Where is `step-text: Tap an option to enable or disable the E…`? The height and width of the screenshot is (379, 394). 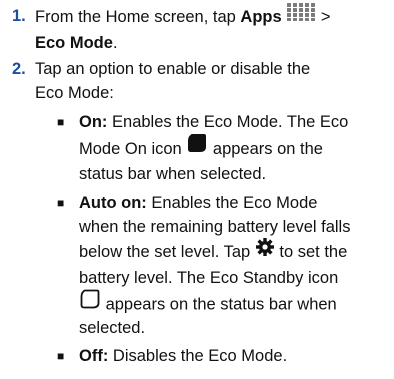
step-text: Tap an option to enable or disable the E… is located at coordinates (211, 81).